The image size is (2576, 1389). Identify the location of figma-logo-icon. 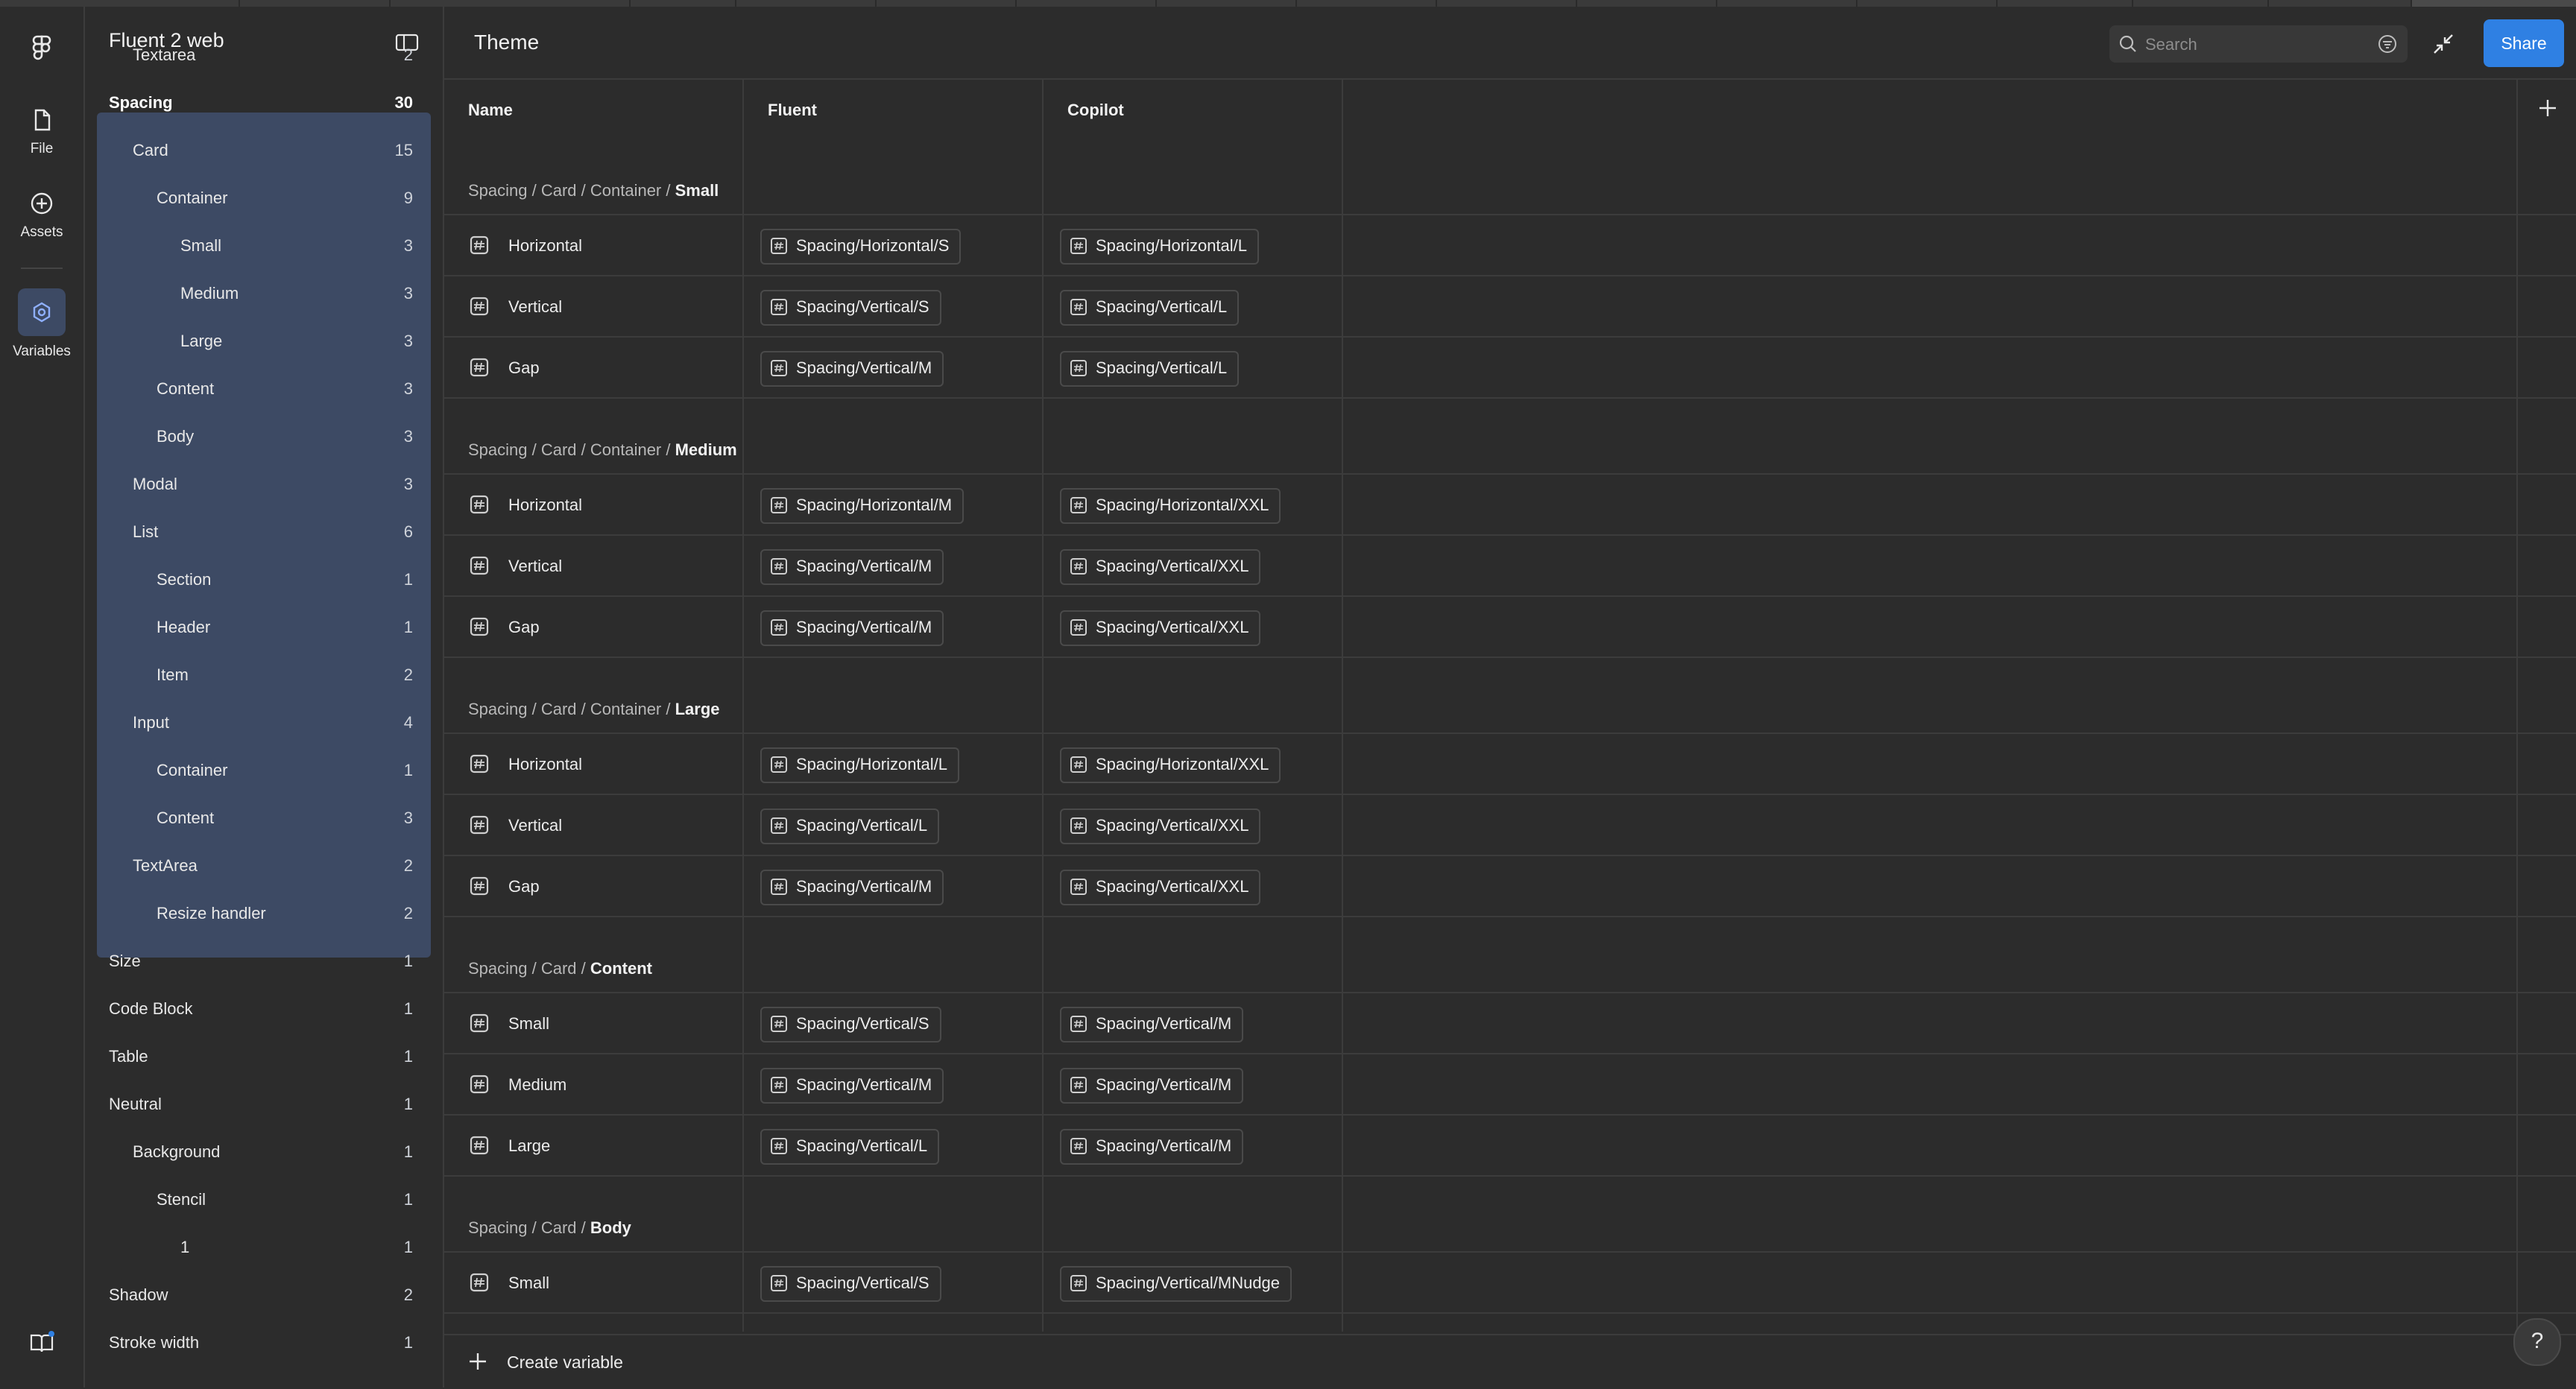
(42, 48).